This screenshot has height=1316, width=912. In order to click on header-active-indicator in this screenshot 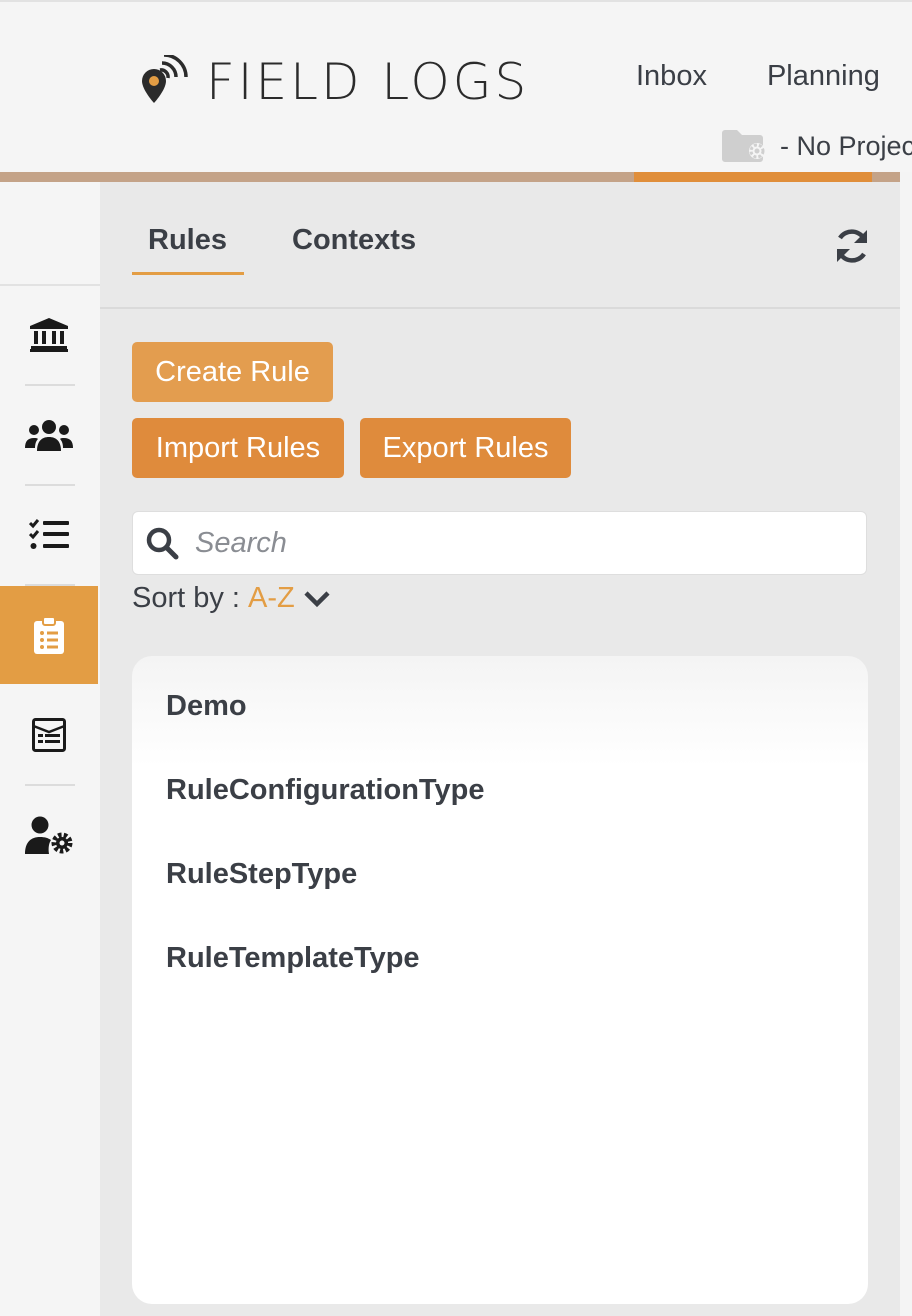, I will do `click(753, 177)`.